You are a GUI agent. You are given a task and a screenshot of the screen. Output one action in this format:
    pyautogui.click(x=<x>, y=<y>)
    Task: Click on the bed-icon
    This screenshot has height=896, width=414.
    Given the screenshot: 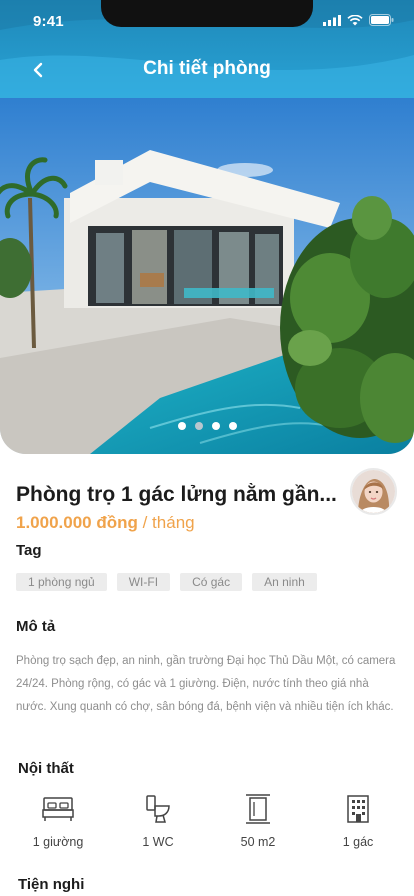 What is the action you would take?
    pyautogui.click(x=58, y=809)
    